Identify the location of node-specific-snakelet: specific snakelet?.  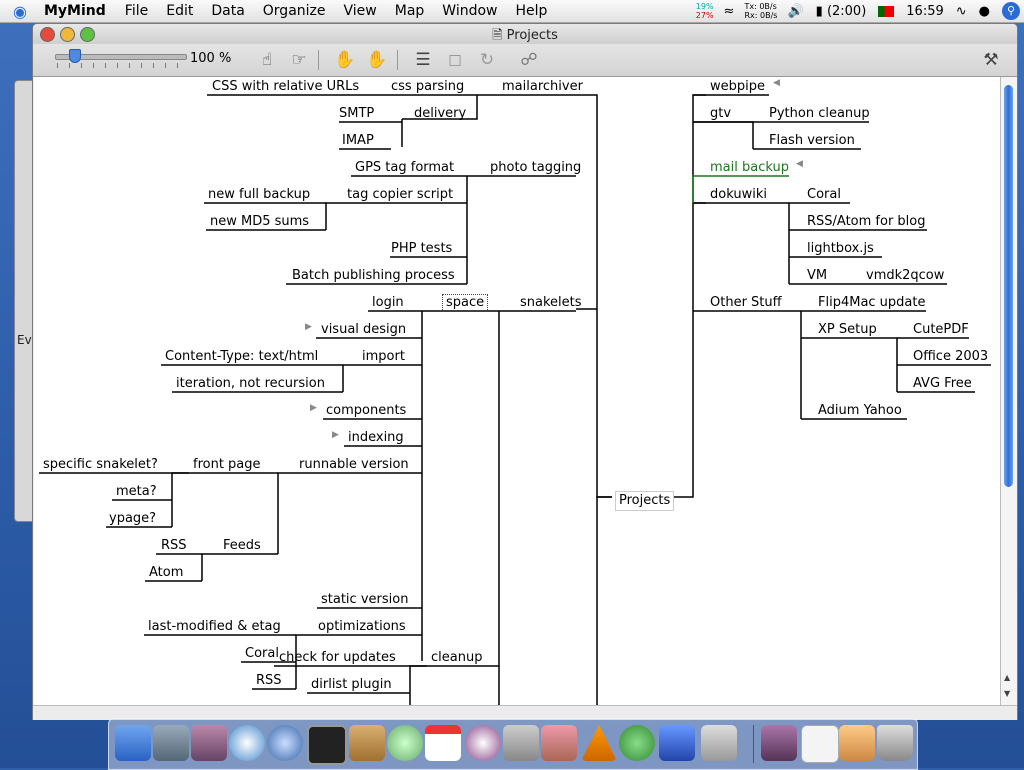
(100, 465).